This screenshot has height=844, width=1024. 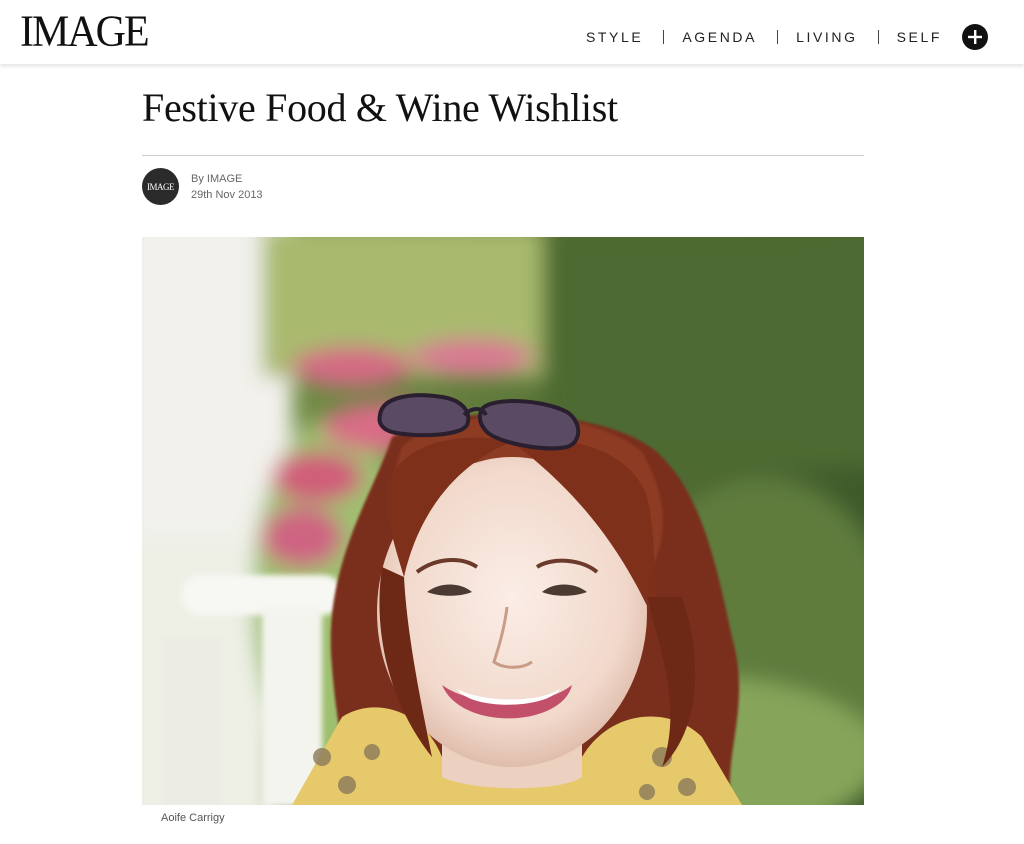 I want to click on site-logo: IMAGE, so click(x=85, y=32).